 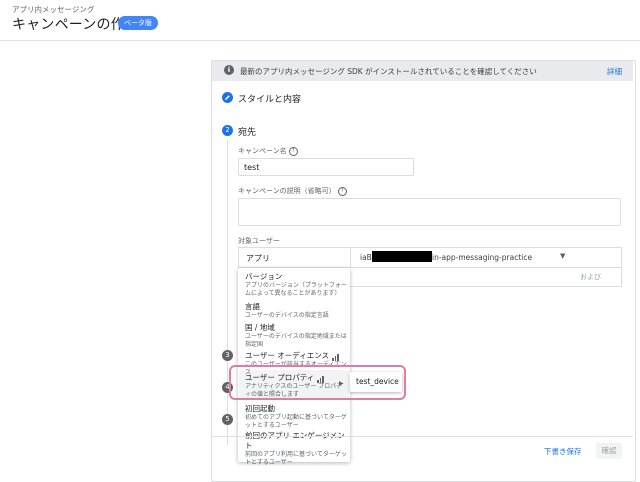 What do you see at coordinates (260, 327) in the screenshot?
I see `menu-item-title: 国 / 地域` at bounding box center [260, 327].